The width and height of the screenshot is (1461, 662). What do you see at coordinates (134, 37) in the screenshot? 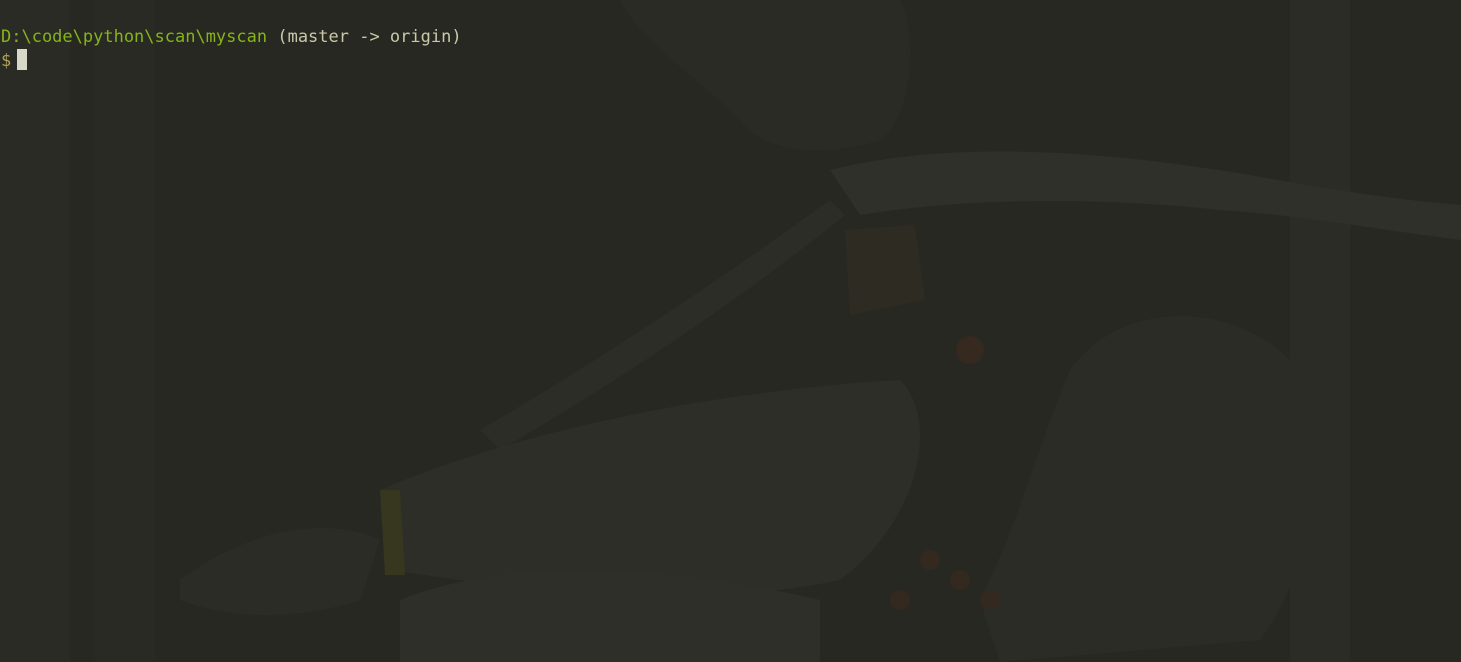
I see `cwd-path: D:\code\python\scan\myscan` at bounding box center [134, 37].